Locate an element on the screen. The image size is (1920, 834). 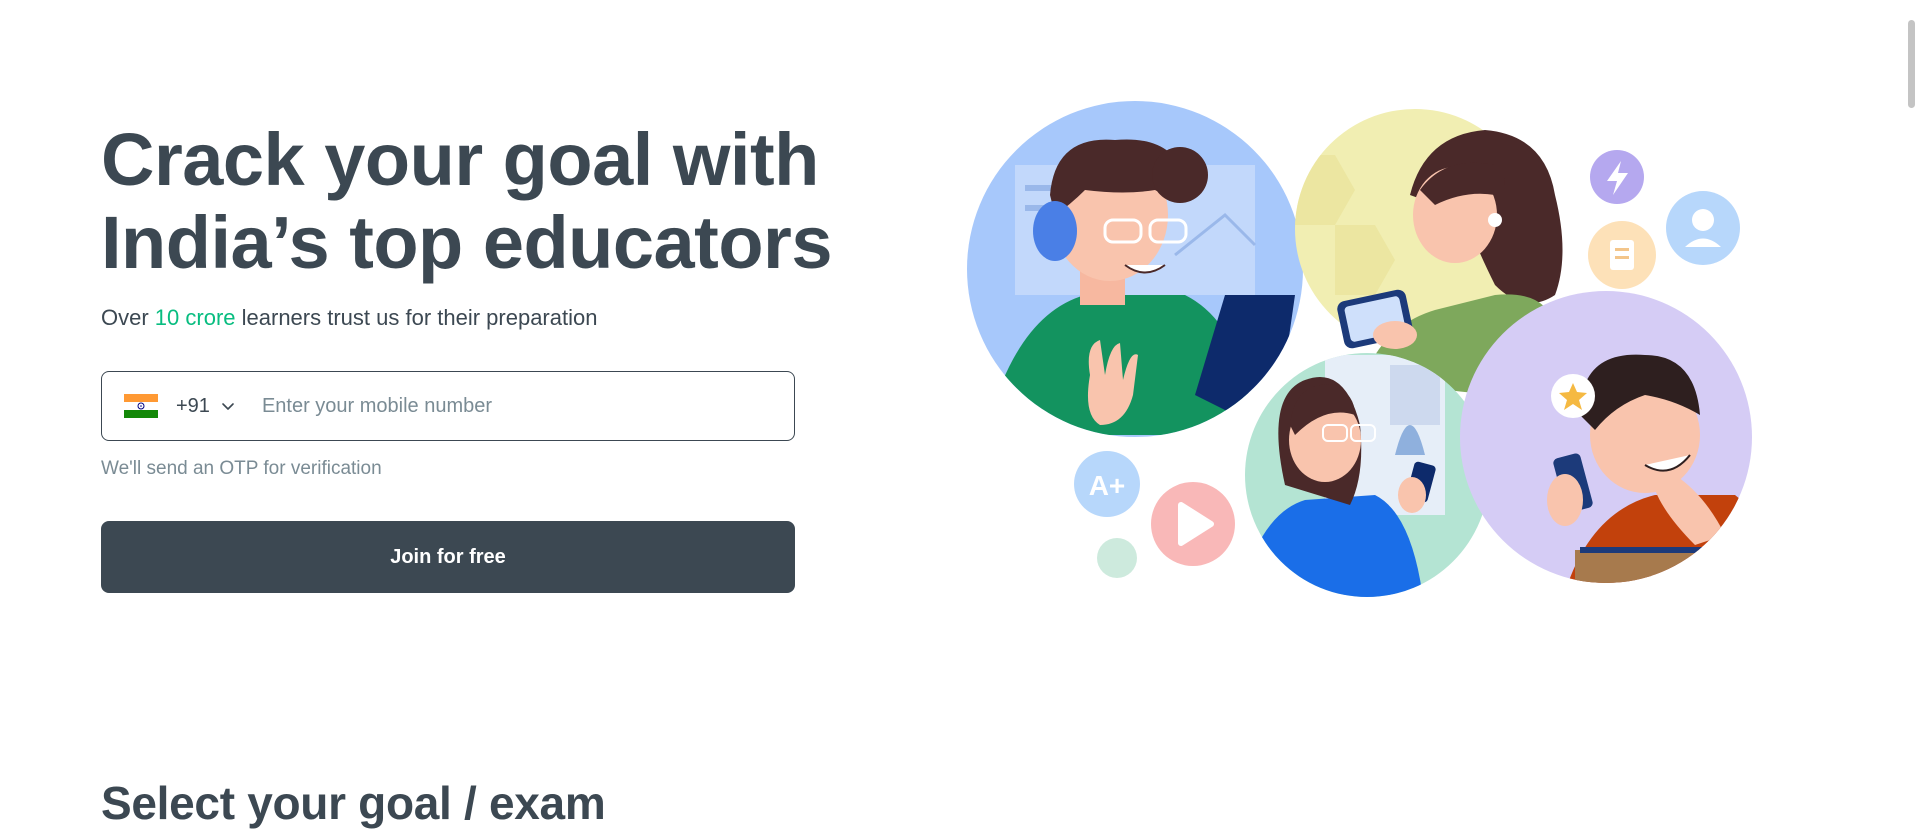
hero-title-line1: Crack your goal with is located at coordinates (460, 159).